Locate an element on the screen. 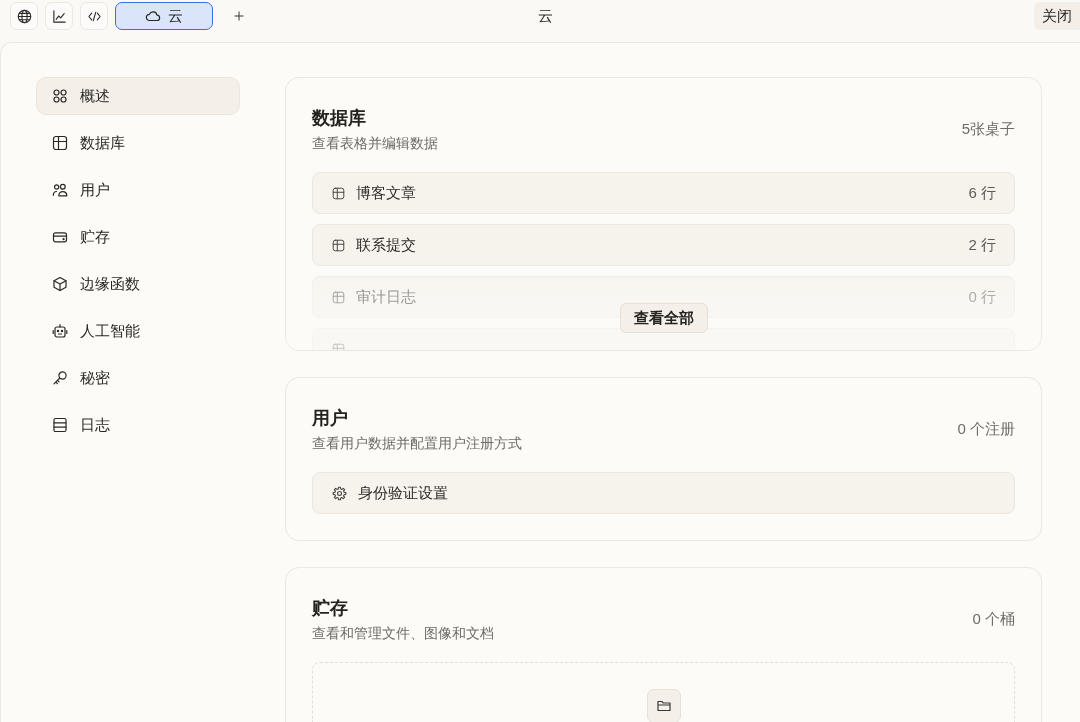 This screenshot has height=722, width=1080. table-row: 博客文章 6 行 is located at coordinates (663, 193).